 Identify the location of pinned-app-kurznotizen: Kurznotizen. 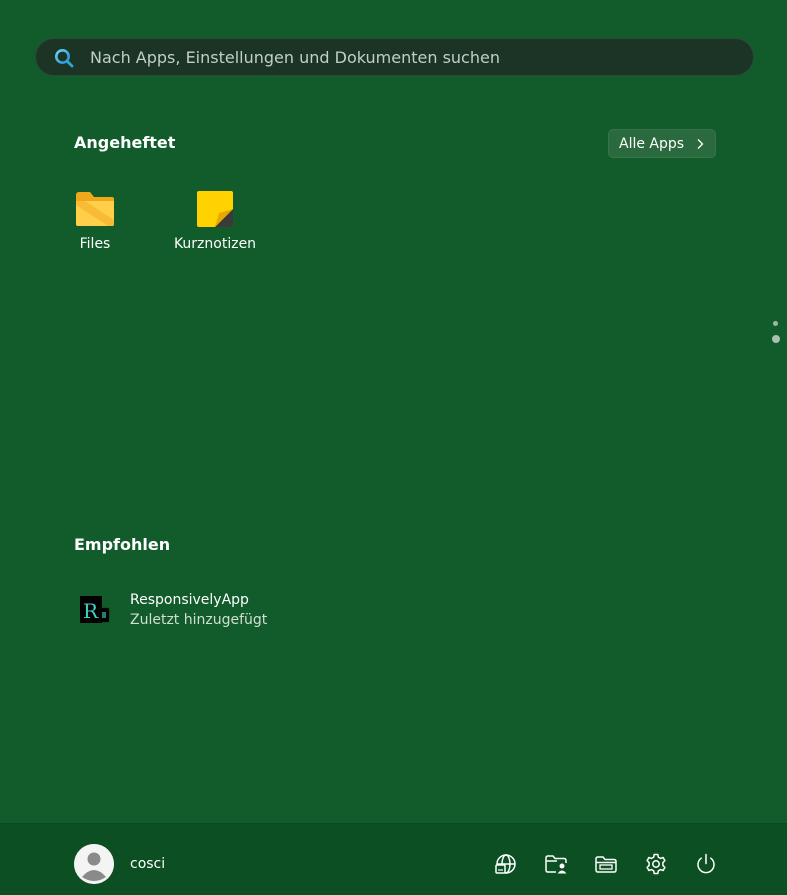
(215, 226).